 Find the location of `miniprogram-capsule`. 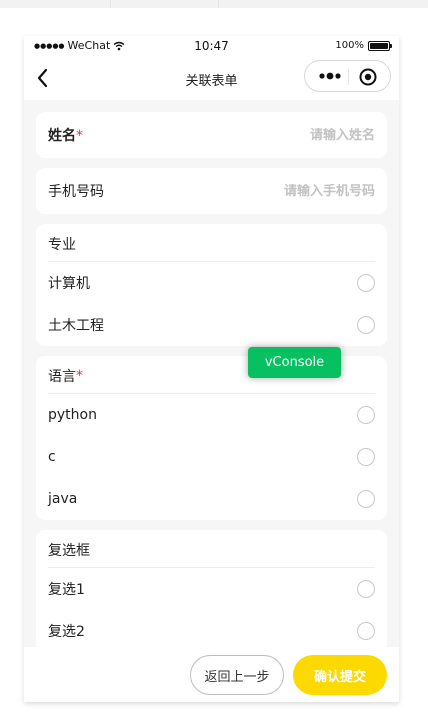

miniprogram-capsule is located at coordinates (347, 76).